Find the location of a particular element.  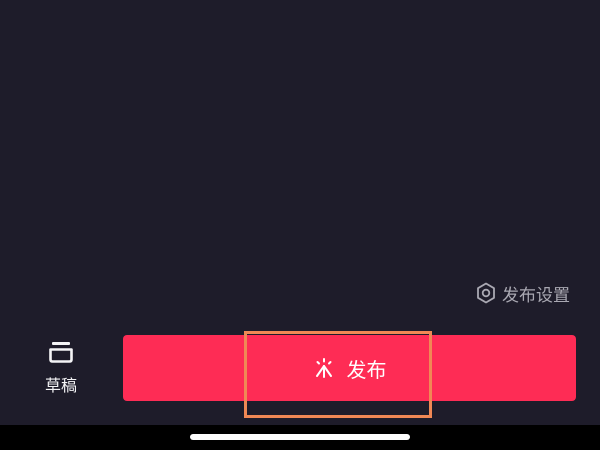

publish-label: 发布 is located at coordinates (366, 369).